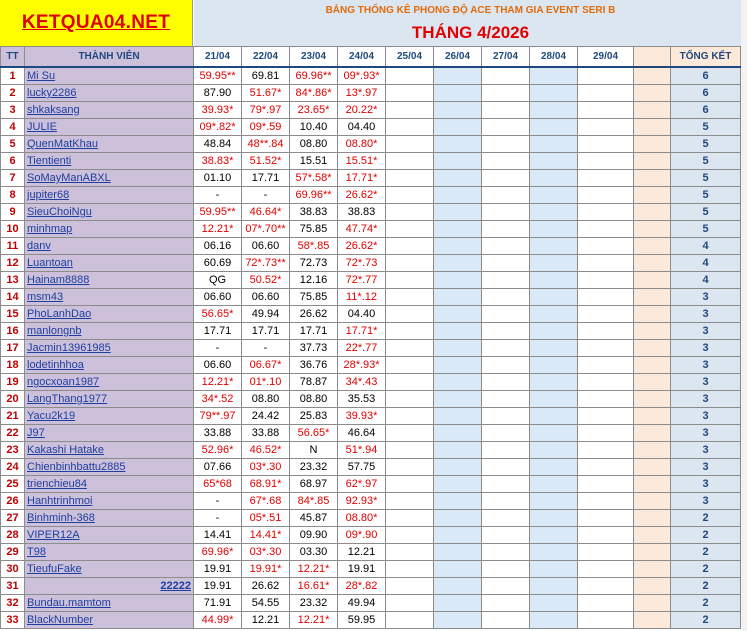  I want to click on member-name: Mi Su, so click(109, 75).